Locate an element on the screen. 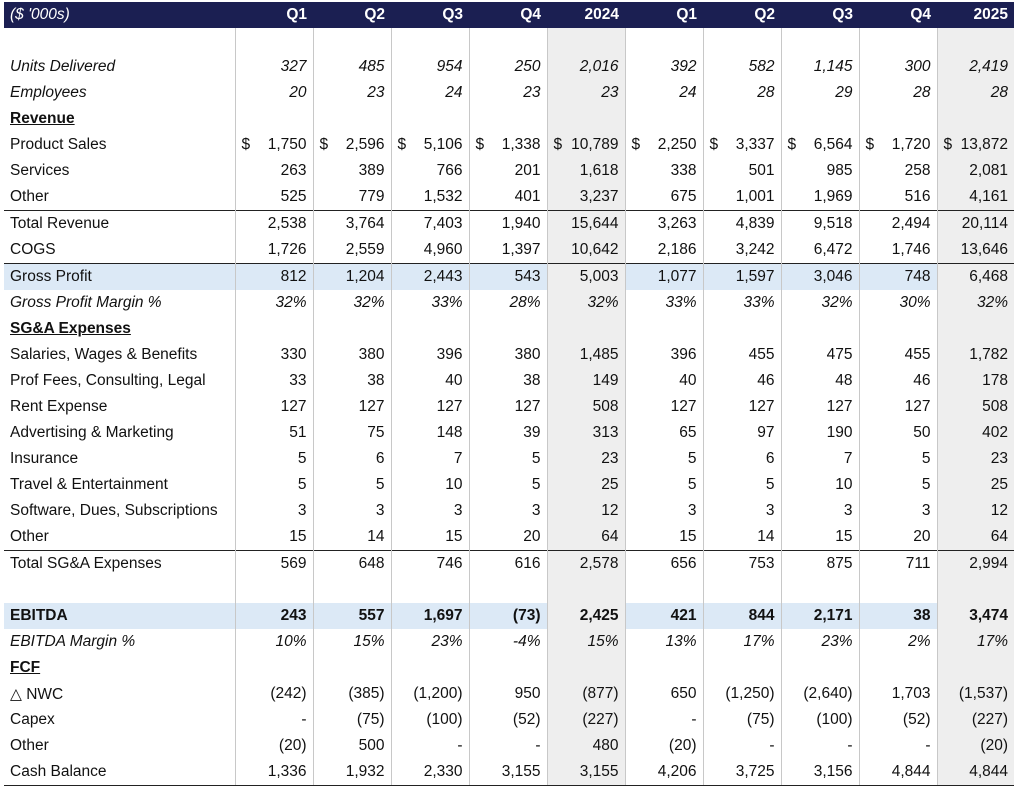 This screenshot has width=1024, height=790. table-cell: 23% is located at coordinates (819, 642).